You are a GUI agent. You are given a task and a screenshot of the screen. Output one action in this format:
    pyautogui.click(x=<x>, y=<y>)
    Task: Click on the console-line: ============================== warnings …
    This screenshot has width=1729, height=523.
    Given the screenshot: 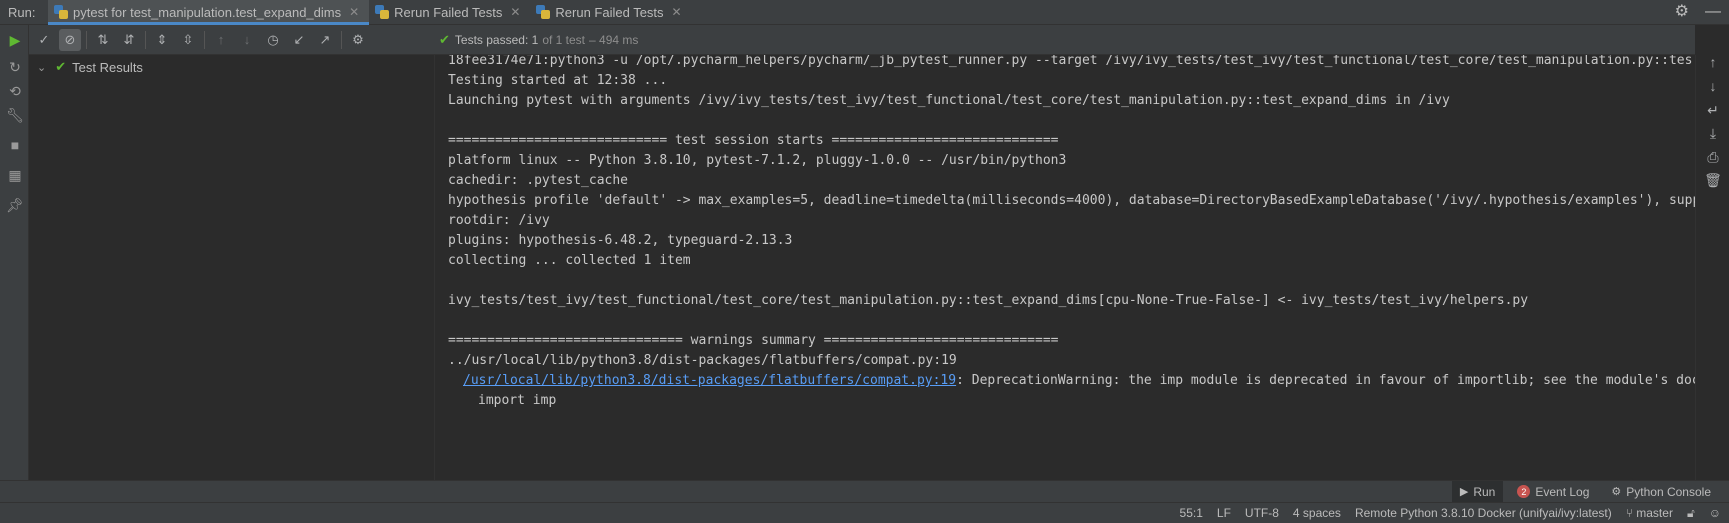 What is the action you would take?
    pyautogui.click(x=753, y=340)
    